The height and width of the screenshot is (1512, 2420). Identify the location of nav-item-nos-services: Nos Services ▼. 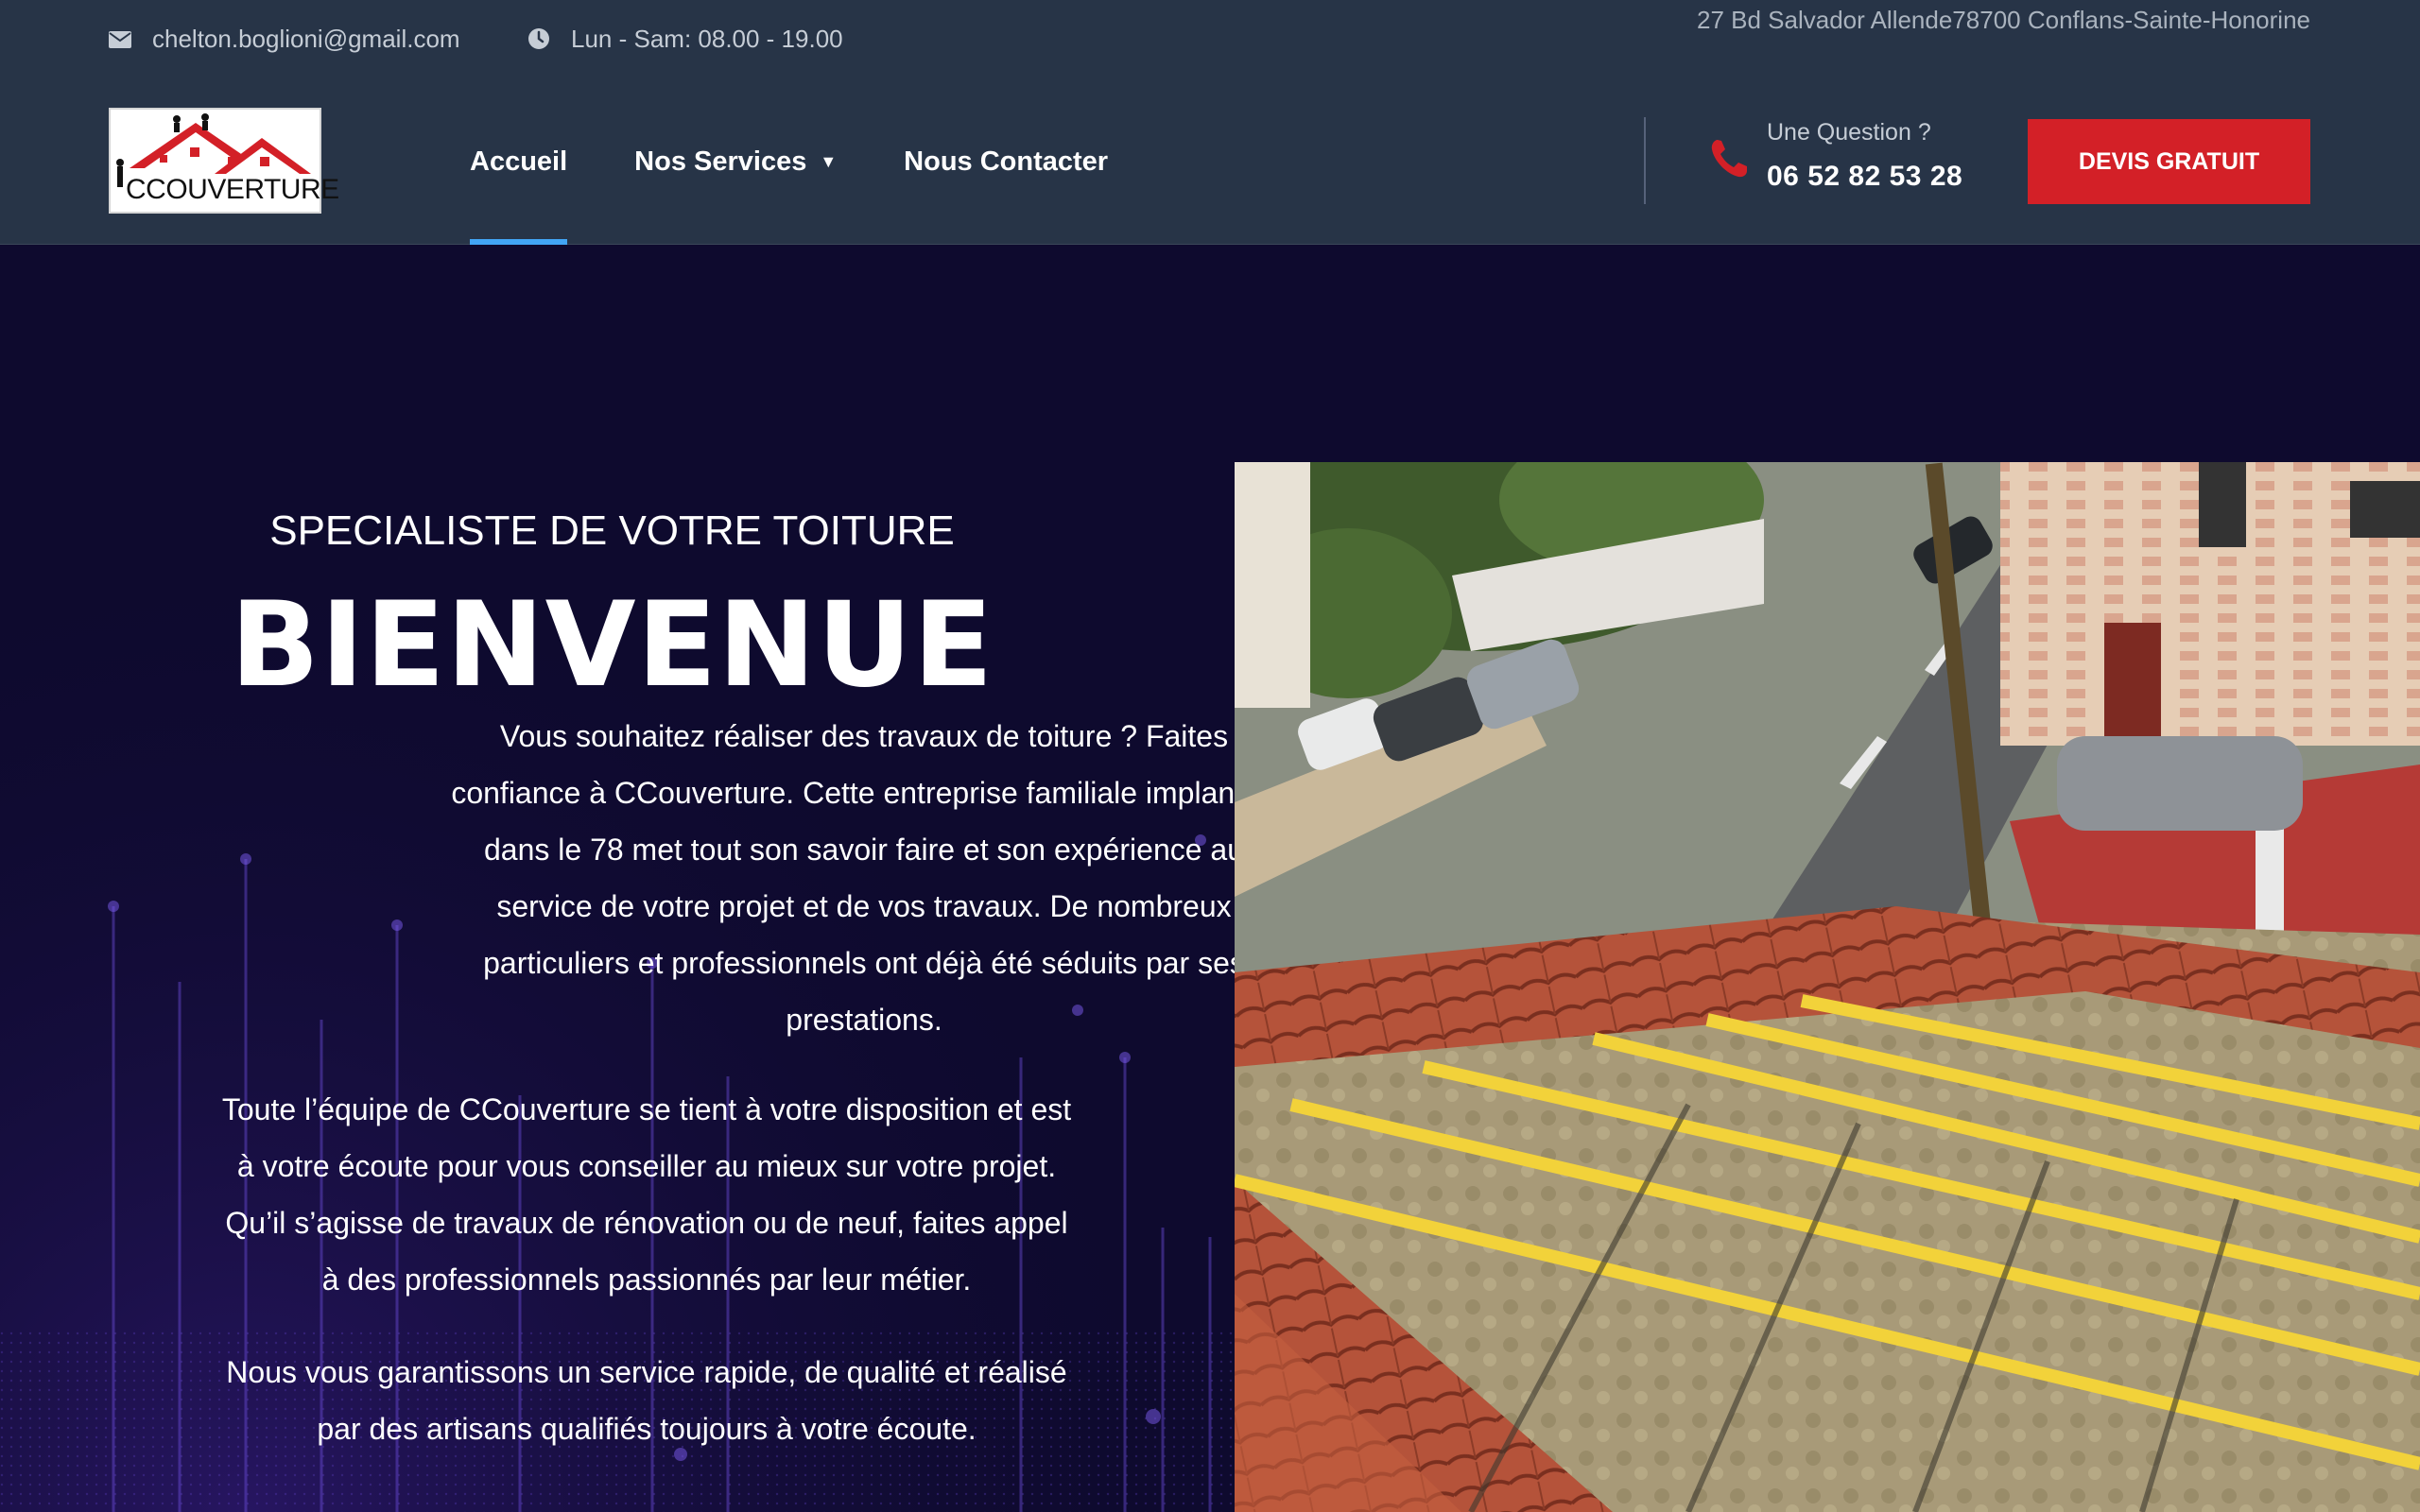
(735, 162).